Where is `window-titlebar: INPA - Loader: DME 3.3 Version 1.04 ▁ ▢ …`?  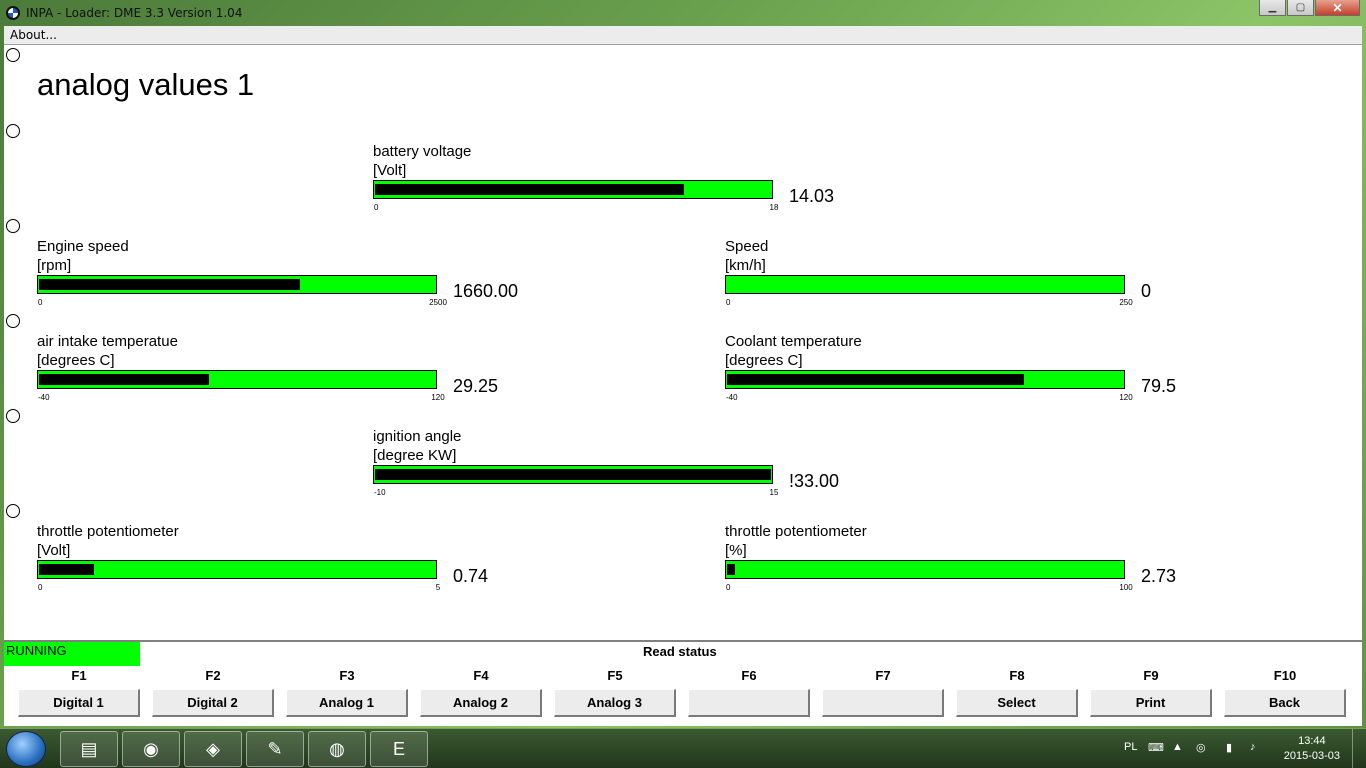 window-titlebar: INPA - Loader: DME 3.3 Version 1.04 ▁ ▢ … is located at coordinates (683, 13).